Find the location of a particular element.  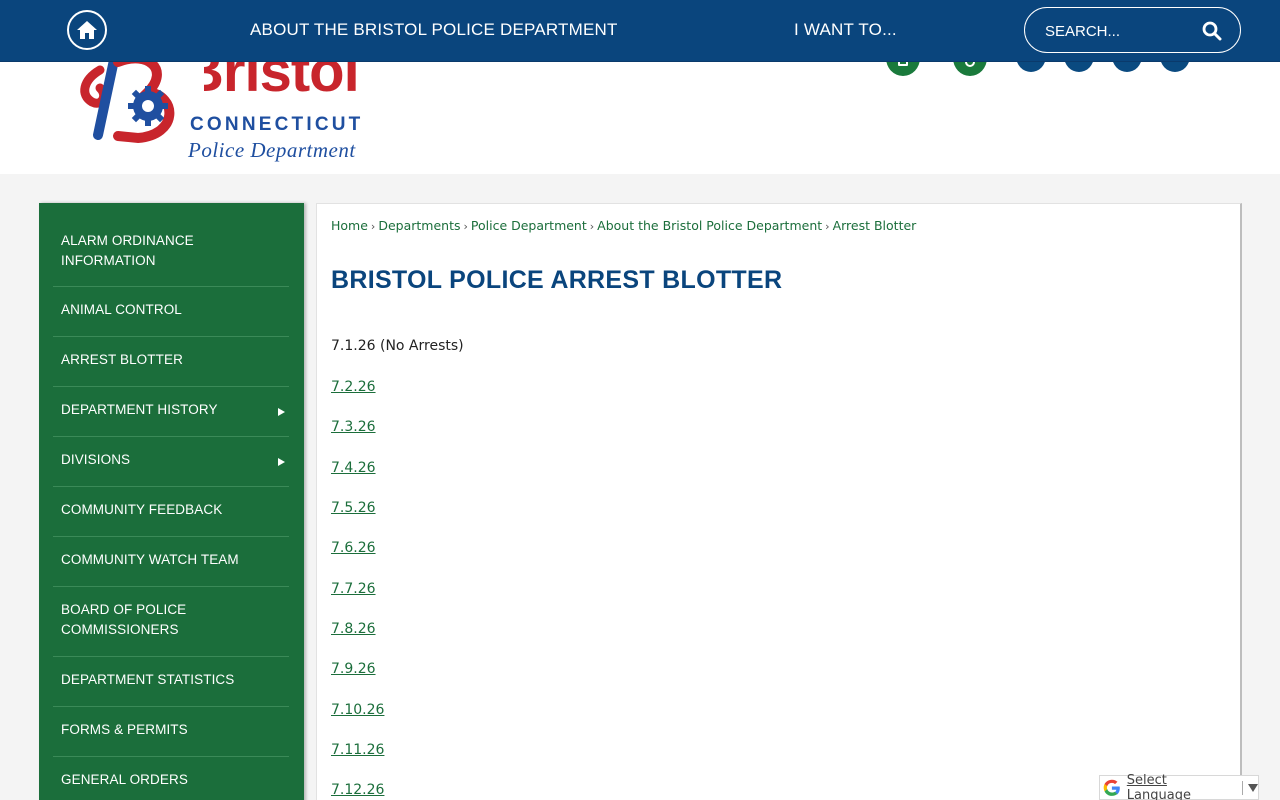

sidebar-item-department-history: DEPARTMENT HISTORY is located at coordinates (171, 412).